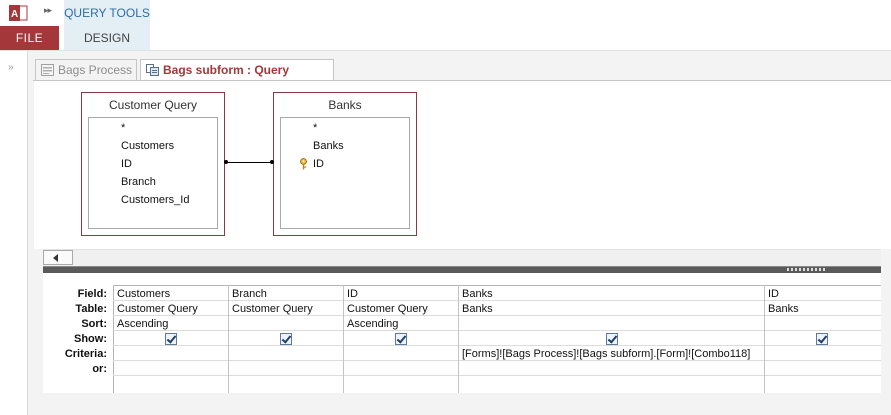 Image resolution: width=891 pixels, height=415 pixels. I want to click on table-title: Customer Query, so click(153, 105).